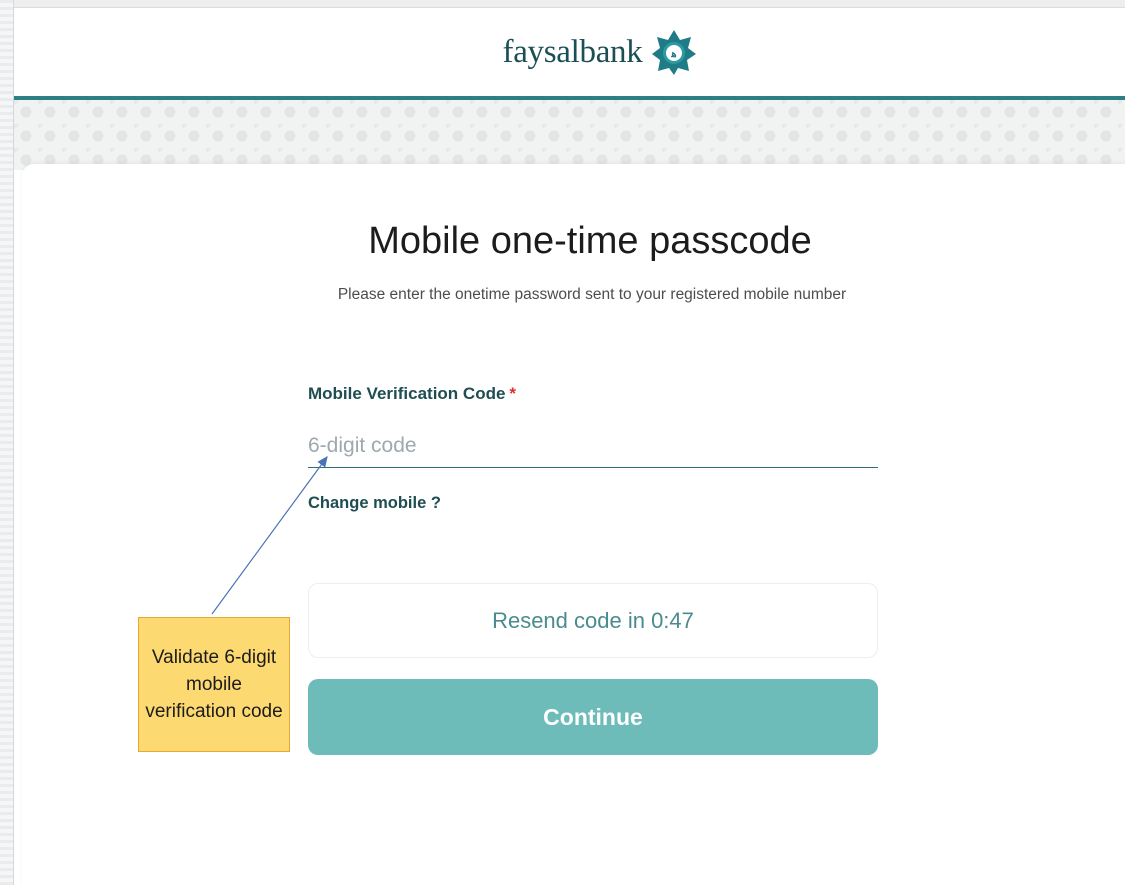 The width and height of the screenshot is (1125, 885). I want to click on svg-text: ﻫ, so click(674, 54).